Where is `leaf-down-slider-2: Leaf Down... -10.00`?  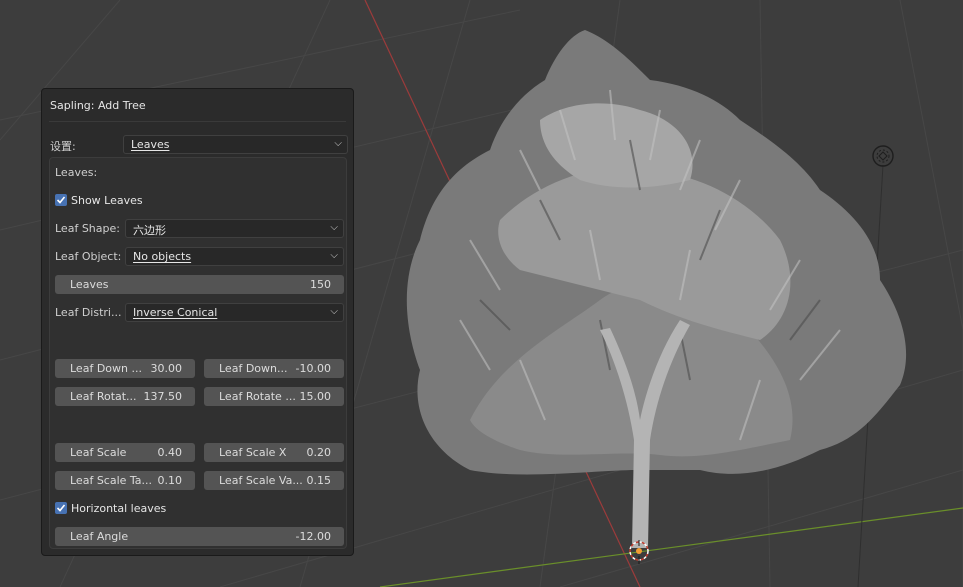 leaf-down-slider-2: Leaf Down... -10.00 is located at coordinates (274, 368).